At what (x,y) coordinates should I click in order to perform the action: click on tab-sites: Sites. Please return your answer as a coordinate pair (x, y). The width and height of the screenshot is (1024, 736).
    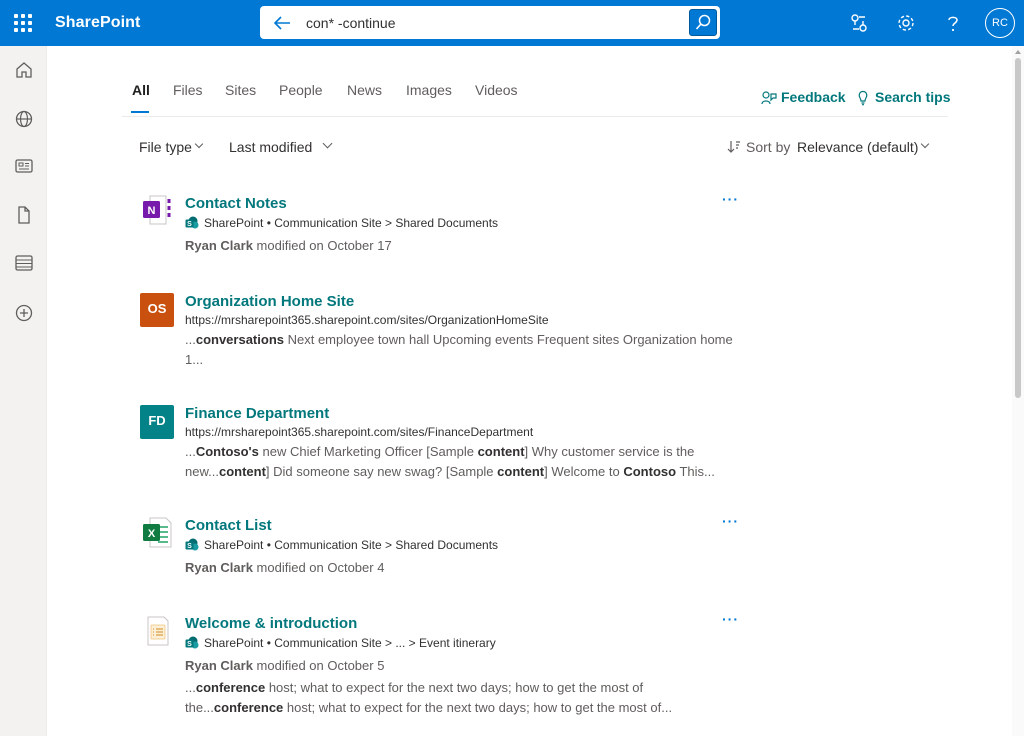
    Looking at the image, I should click on (240, 90).